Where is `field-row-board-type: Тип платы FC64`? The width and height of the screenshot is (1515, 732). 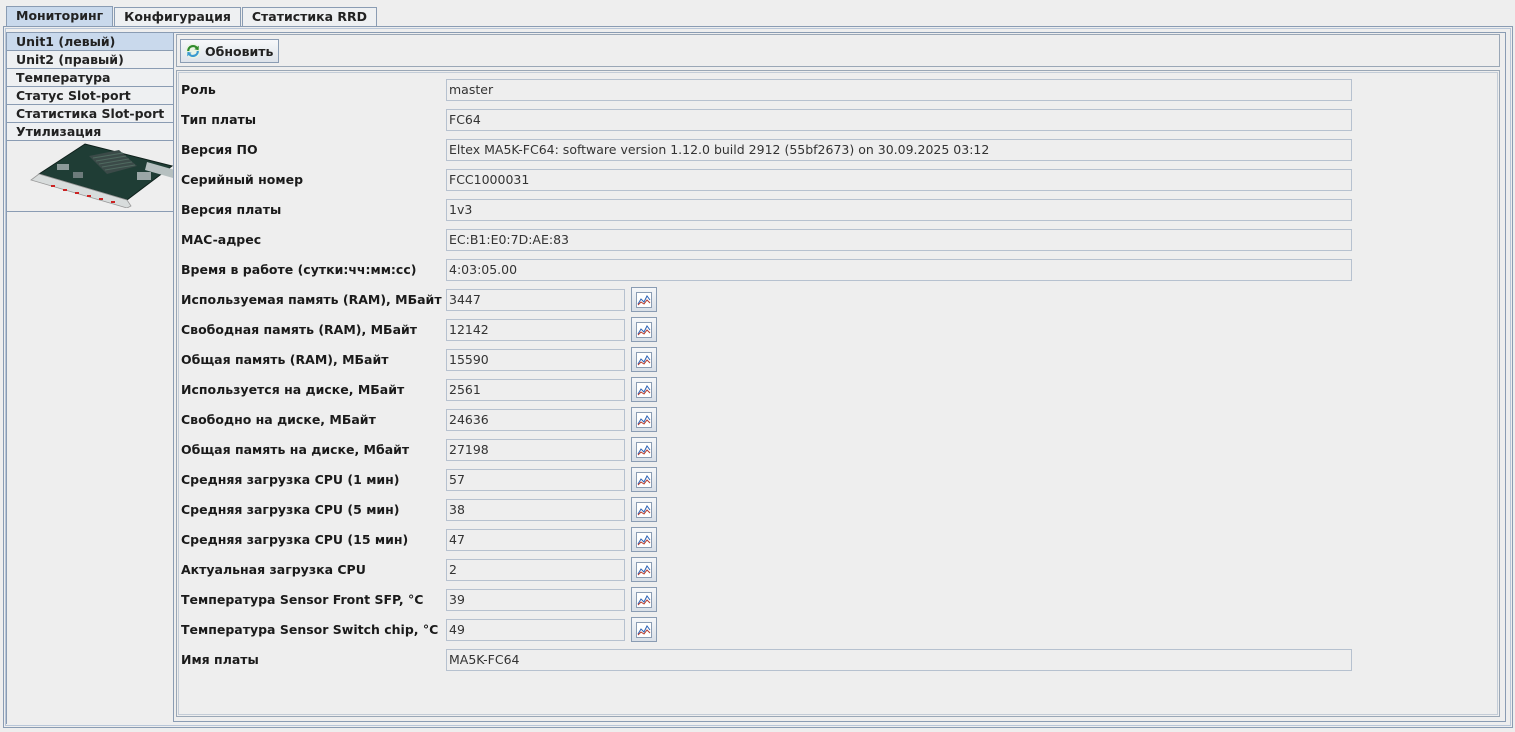
field-row-board-type: Тип платы FC64 is located at coordinates (838, 120).